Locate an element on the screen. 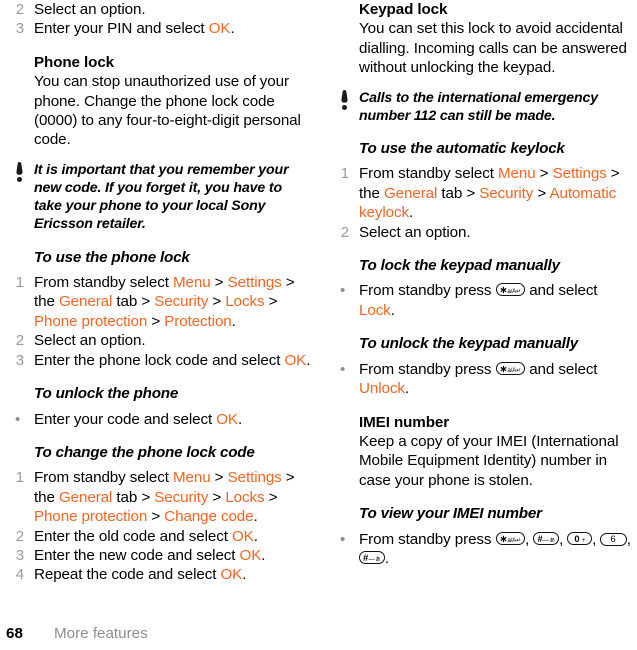  section-heading-phone-lock: Phone lock is located at coordinates (74, 62).